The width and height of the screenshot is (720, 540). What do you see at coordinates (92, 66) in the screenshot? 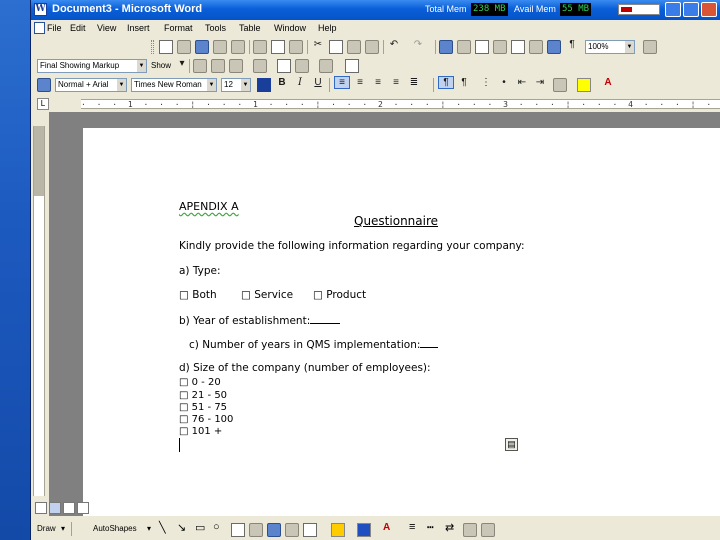
I see `display-for-review-combo: Final Showing Markup ▼` at bounding box center [92, 66].